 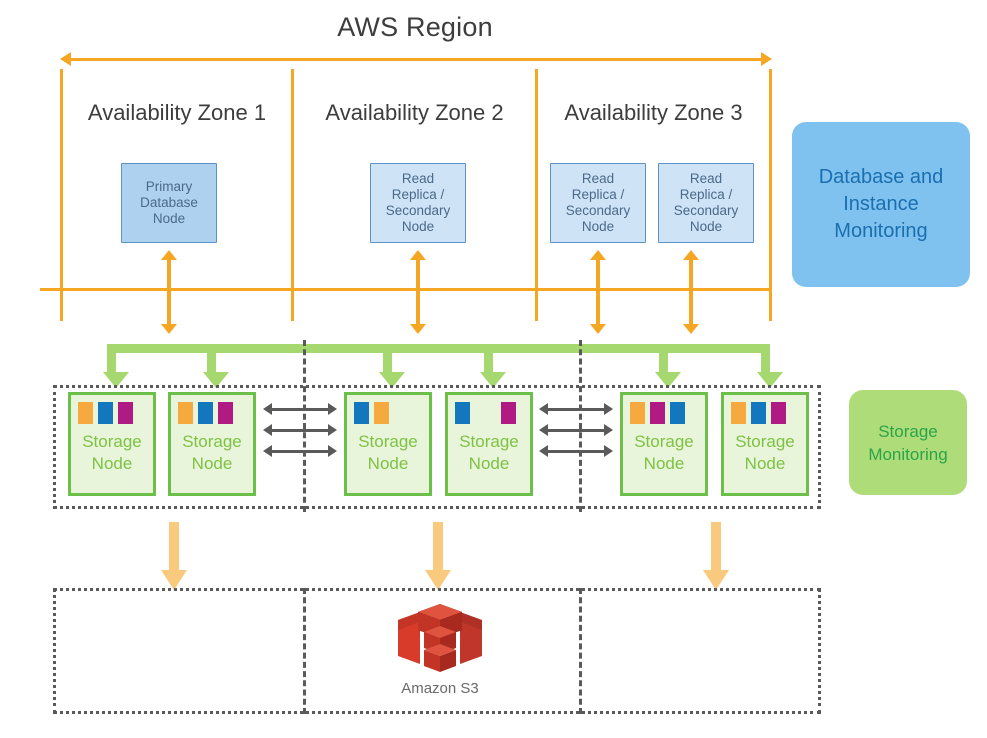 I want to click on cross-zone-arrow-2c, so click(x=576, y=451).